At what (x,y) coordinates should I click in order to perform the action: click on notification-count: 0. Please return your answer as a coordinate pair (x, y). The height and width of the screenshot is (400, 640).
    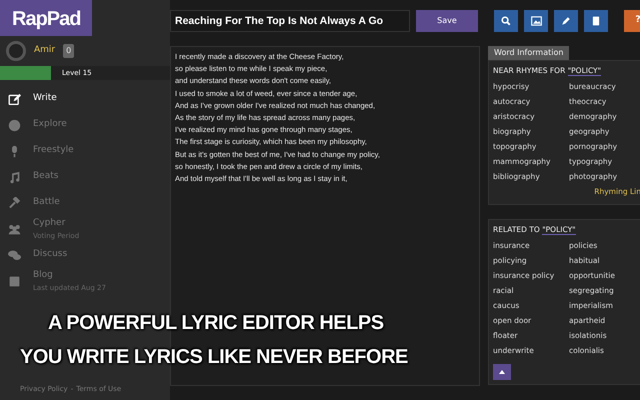
    Looking at the image, I should click on (68, 51).